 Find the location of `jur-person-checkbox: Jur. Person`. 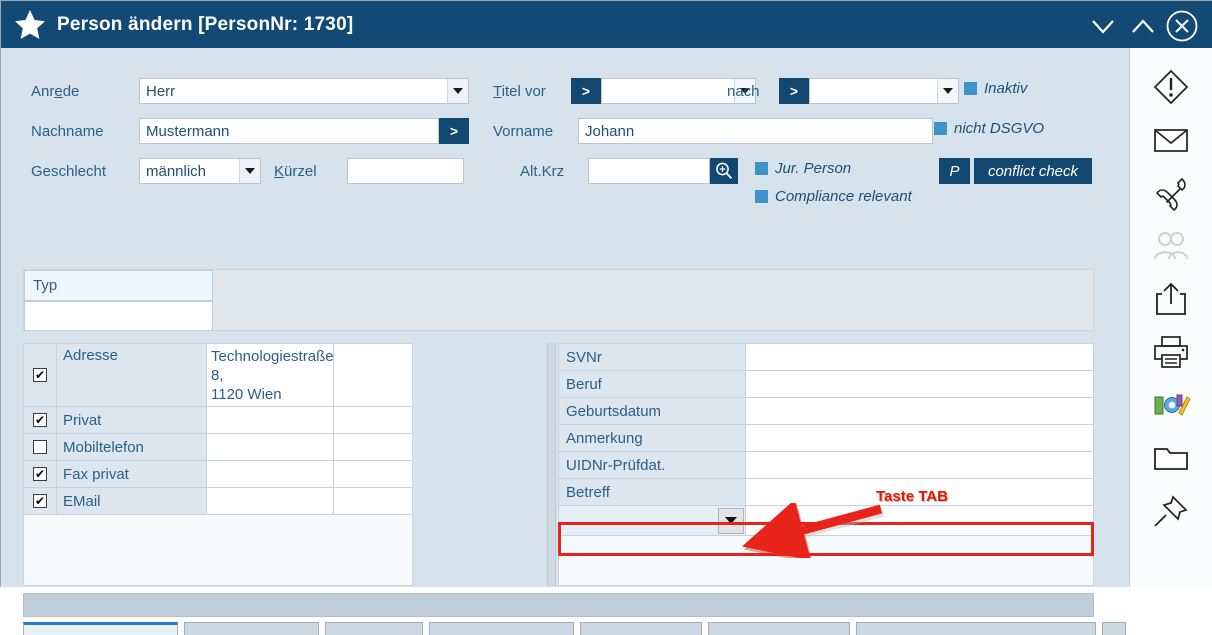

jur-person-checkbox: Jur. Person is located at coordinates (803, 168).